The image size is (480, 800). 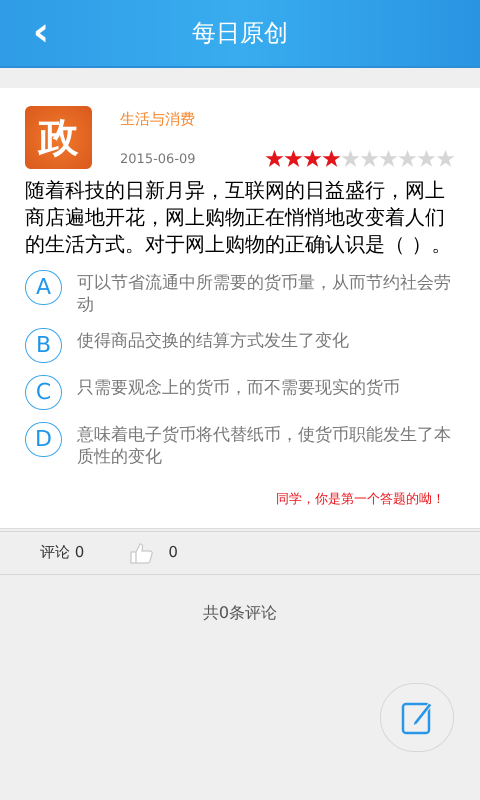 I want to click on hint-text: 同学，你是第一个答题的呦！, so click(x=360, y=500).